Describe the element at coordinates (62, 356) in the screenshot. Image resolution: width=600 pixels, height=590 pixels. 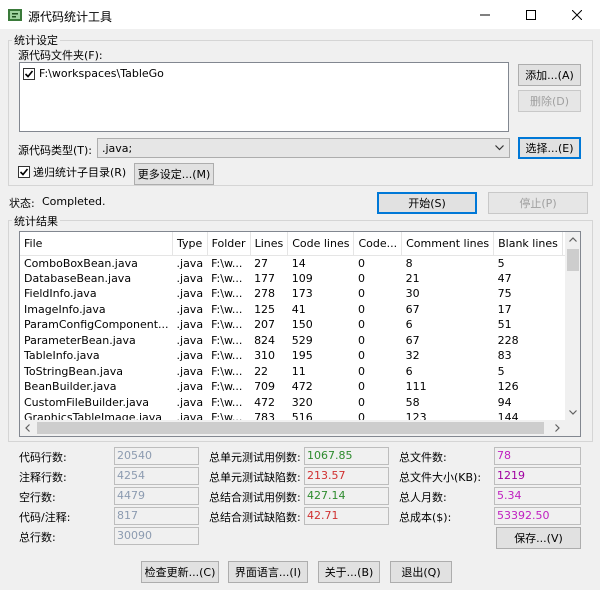
I see `table-cell: TableInfo.java` at that location.